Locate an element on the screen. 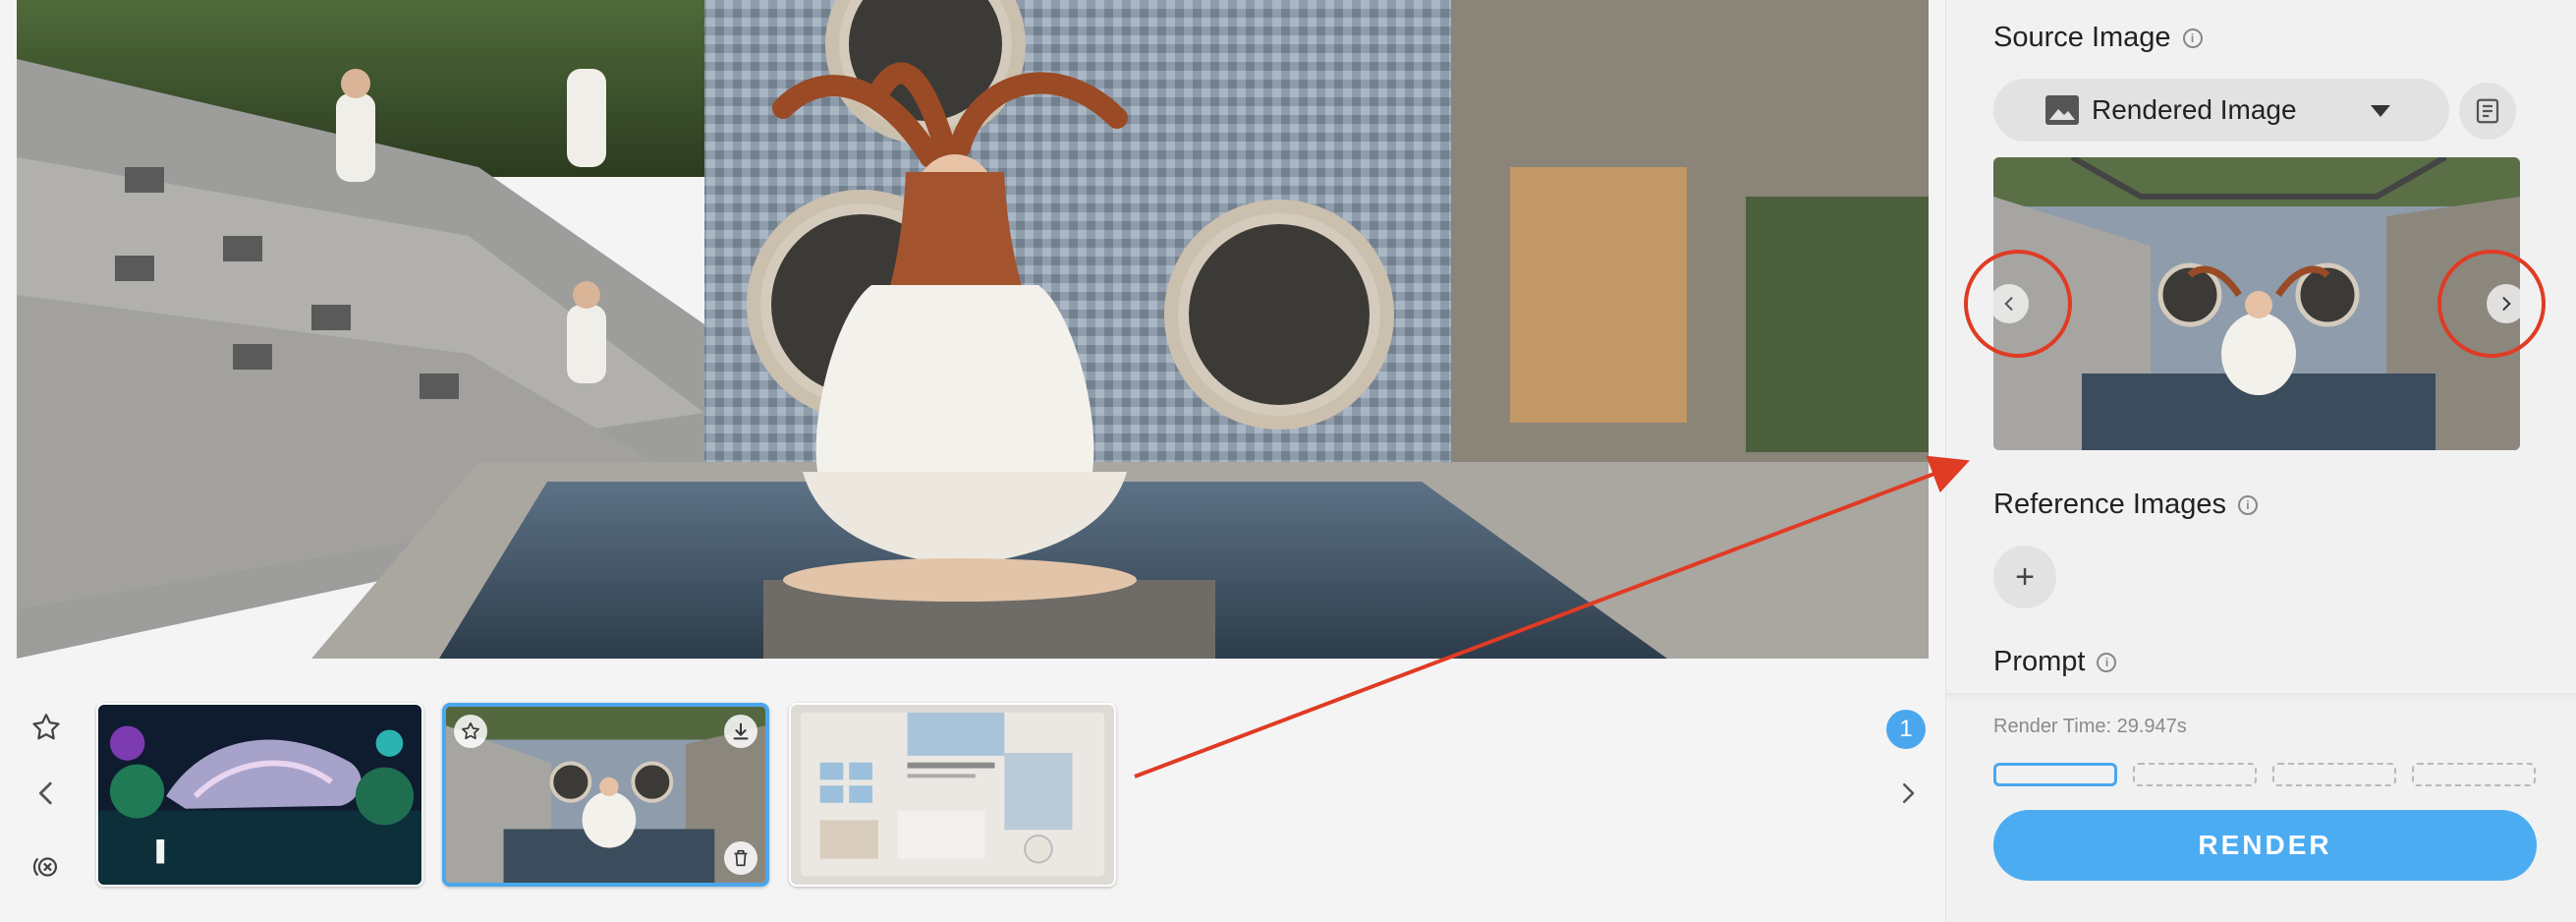 This screenshot has width=2576, height=922. caret-down-icon is located at coordinates (2380, 111).